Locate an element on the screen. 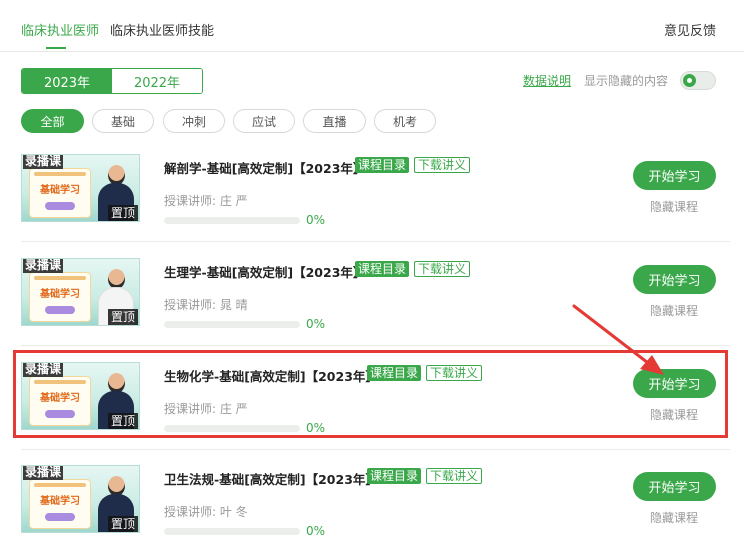 The image size is (744, 556). filter-live: 直播 is located at coordinates (334, 121).